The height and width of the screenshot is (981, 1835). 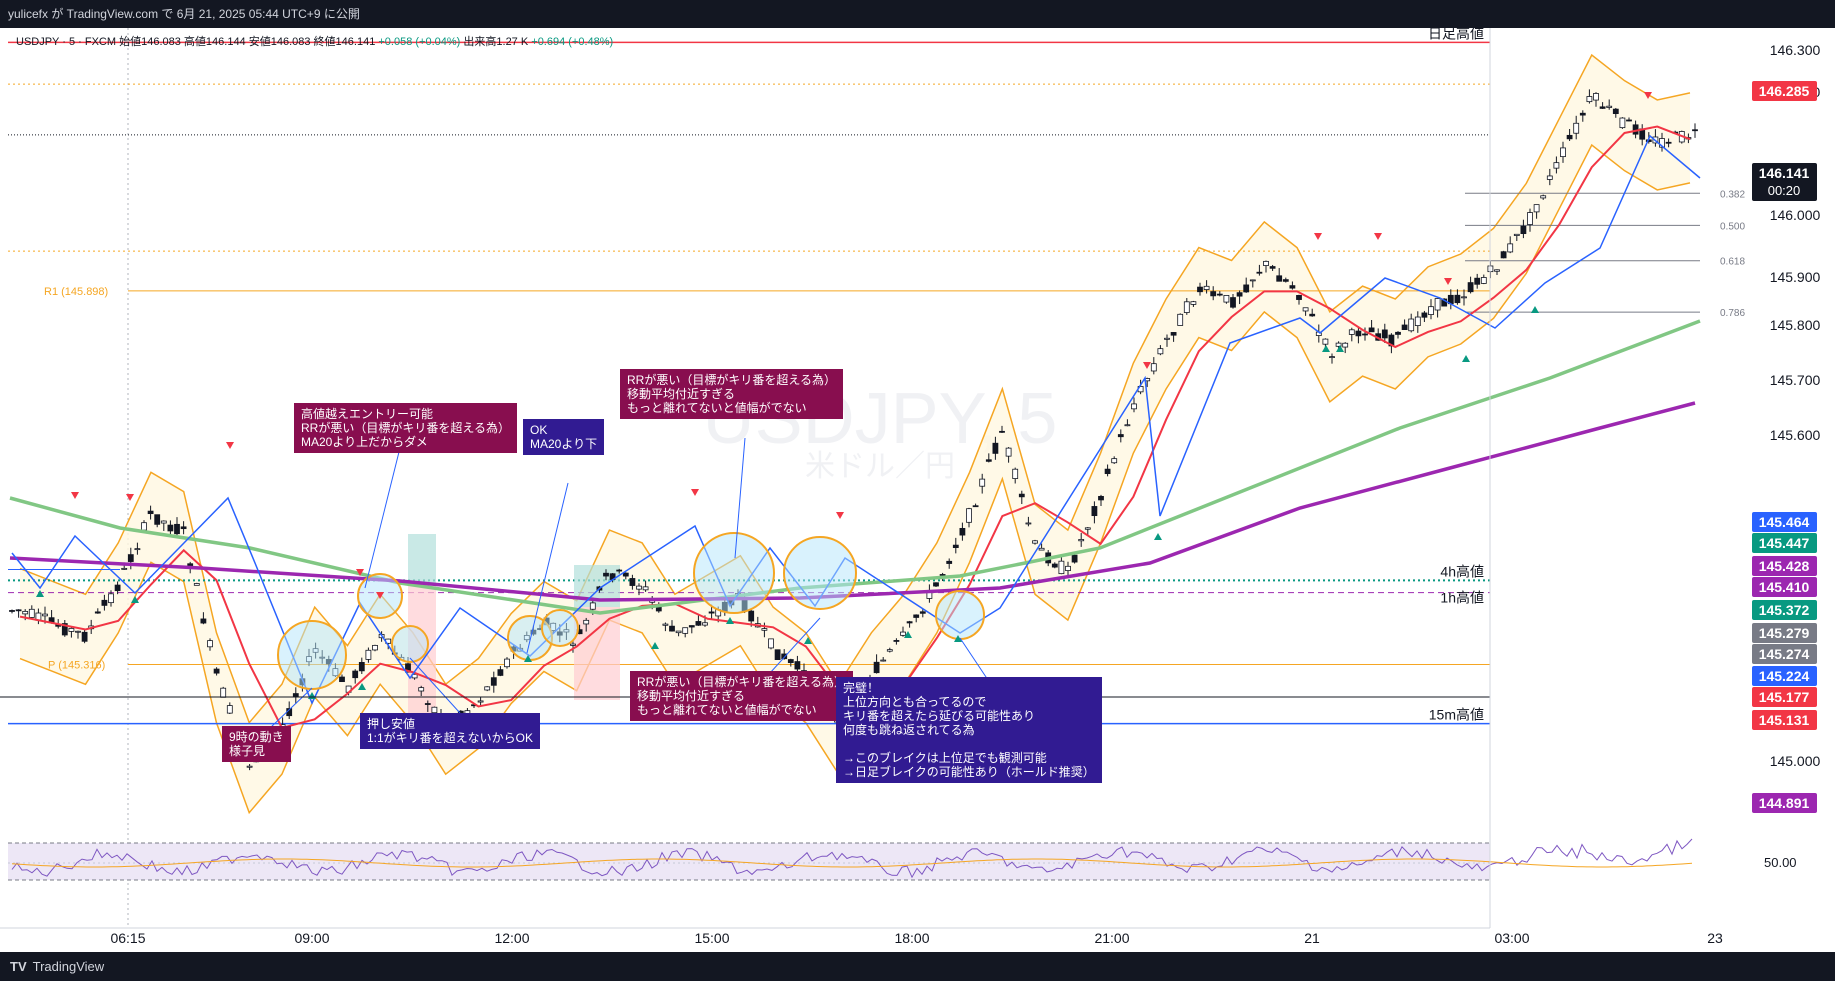 What do you see at coordinates (1732, 313) in the screenshot?
I see `fib-label: 0.786` at bounding box center [1732, 313].